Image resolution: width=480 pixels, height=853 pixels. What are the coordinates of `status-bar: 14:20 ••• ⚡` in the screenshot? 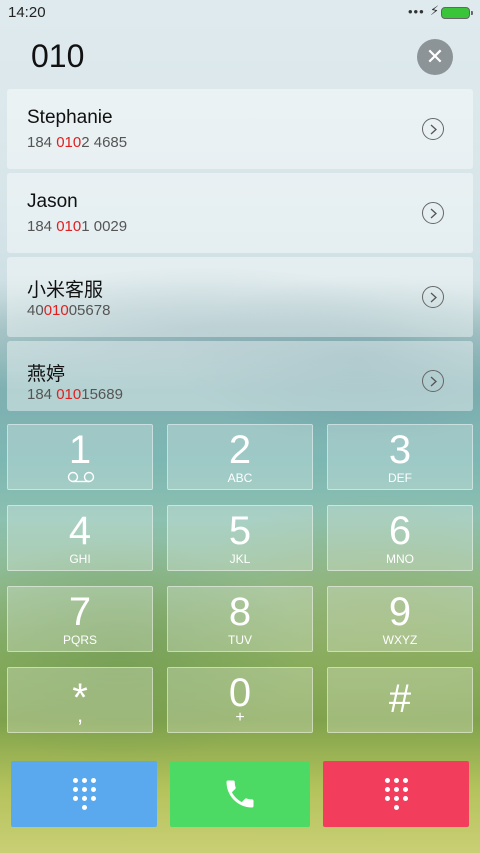 It's located at (240, 13).